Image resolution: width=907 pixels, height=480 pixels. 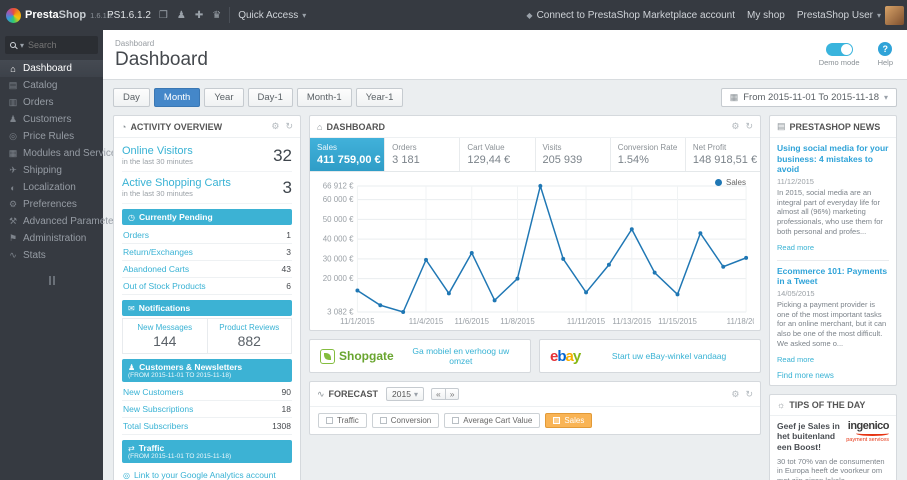 What do you see at coordinates (286, 269) in the screenshot?
I see `abandoned-carts-value: 43` at bounding box center [286, 269].